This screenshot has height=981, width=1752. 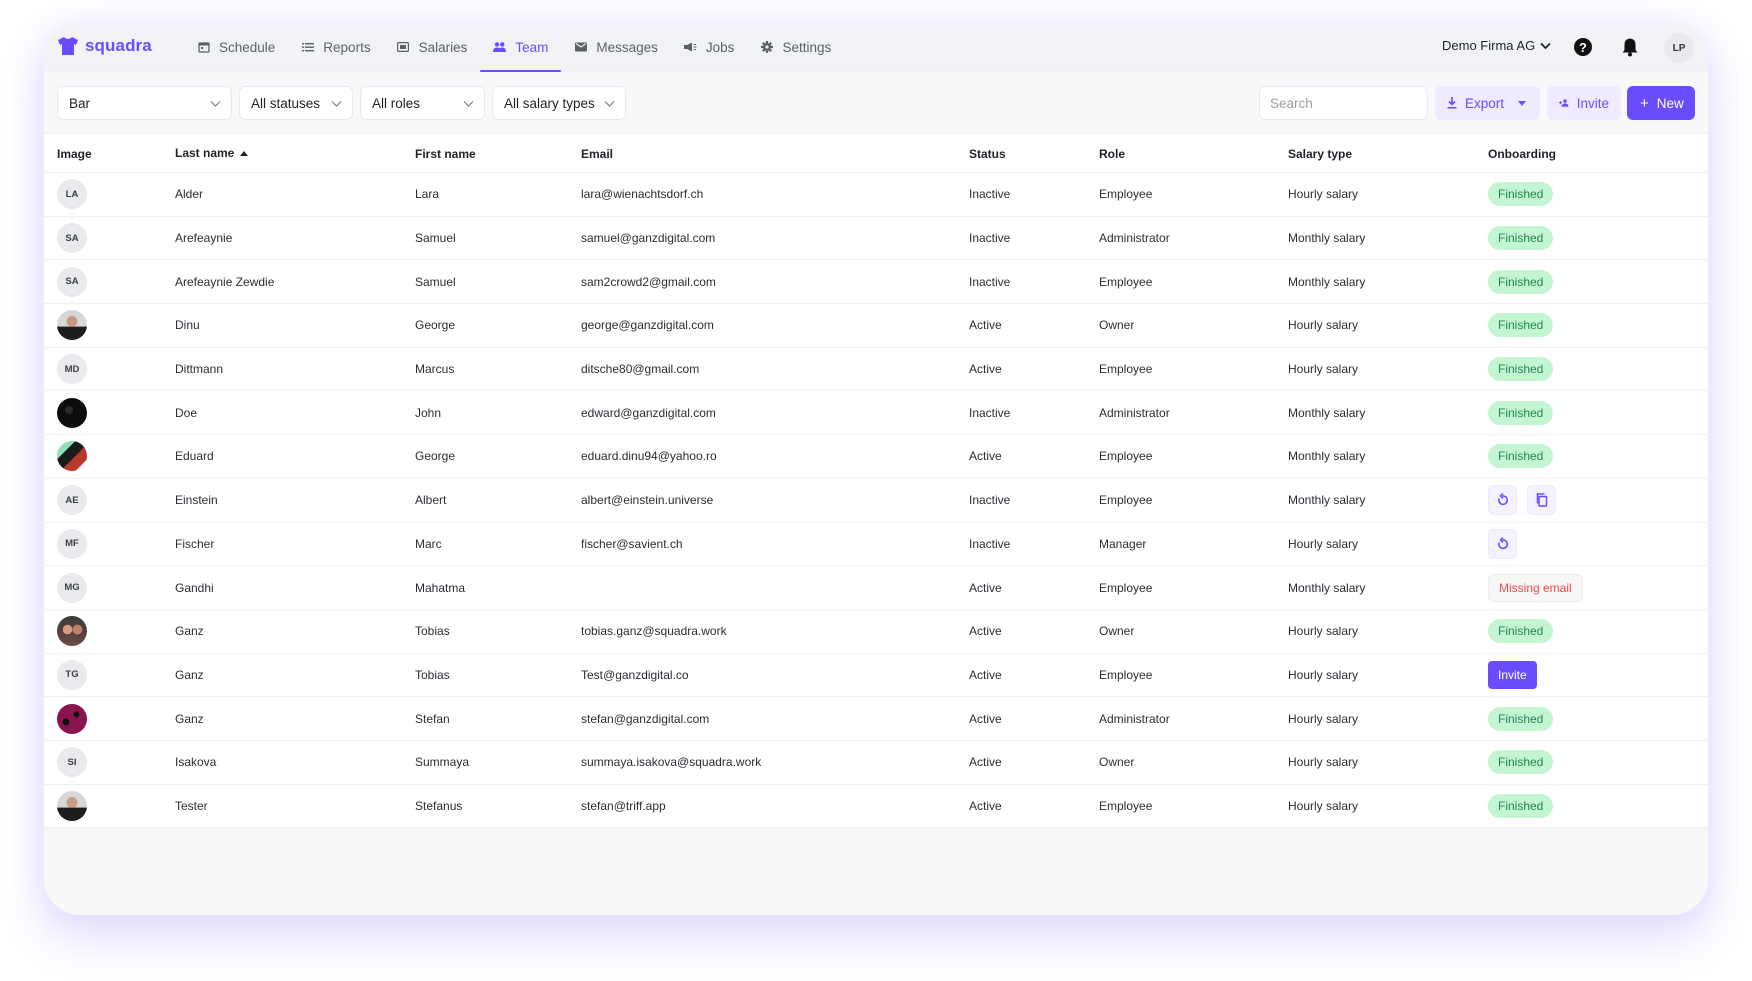 I want to click on avatar-initials: MD, so click(x=72, y=369).